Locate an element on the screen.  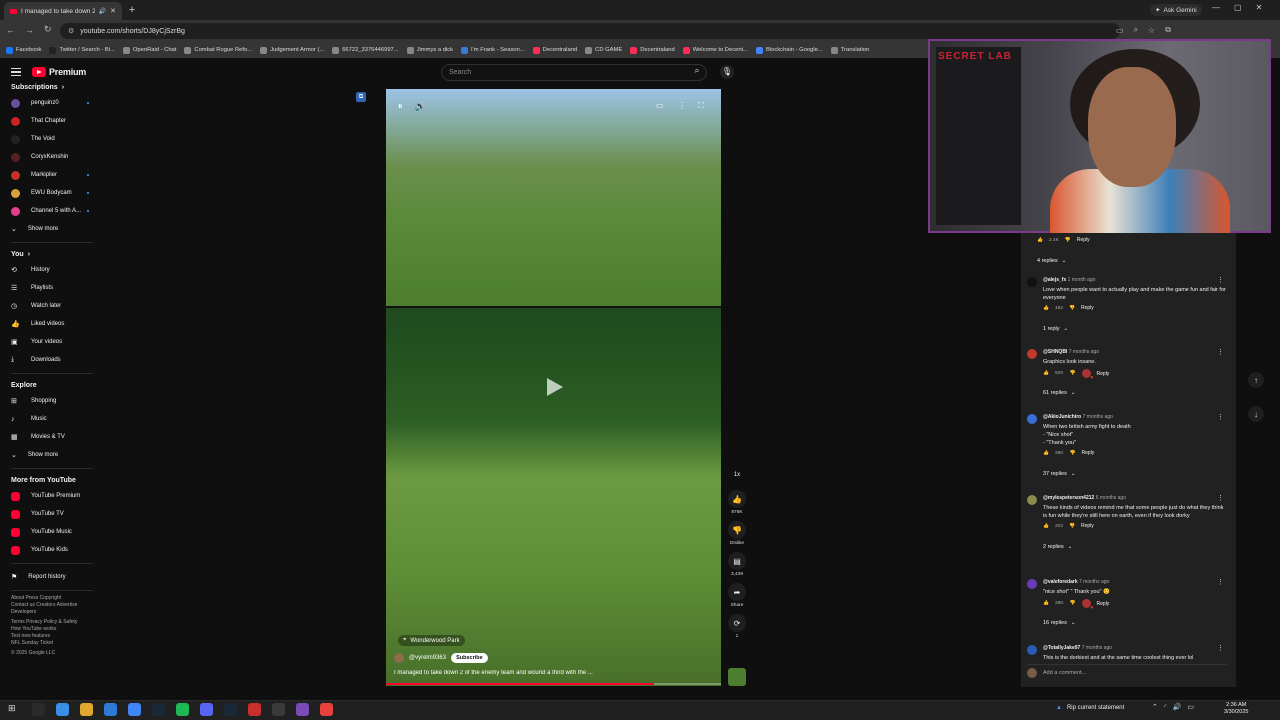
sidebar-item-subscription: CoryxKenshin is located at coordinates (52, 157).